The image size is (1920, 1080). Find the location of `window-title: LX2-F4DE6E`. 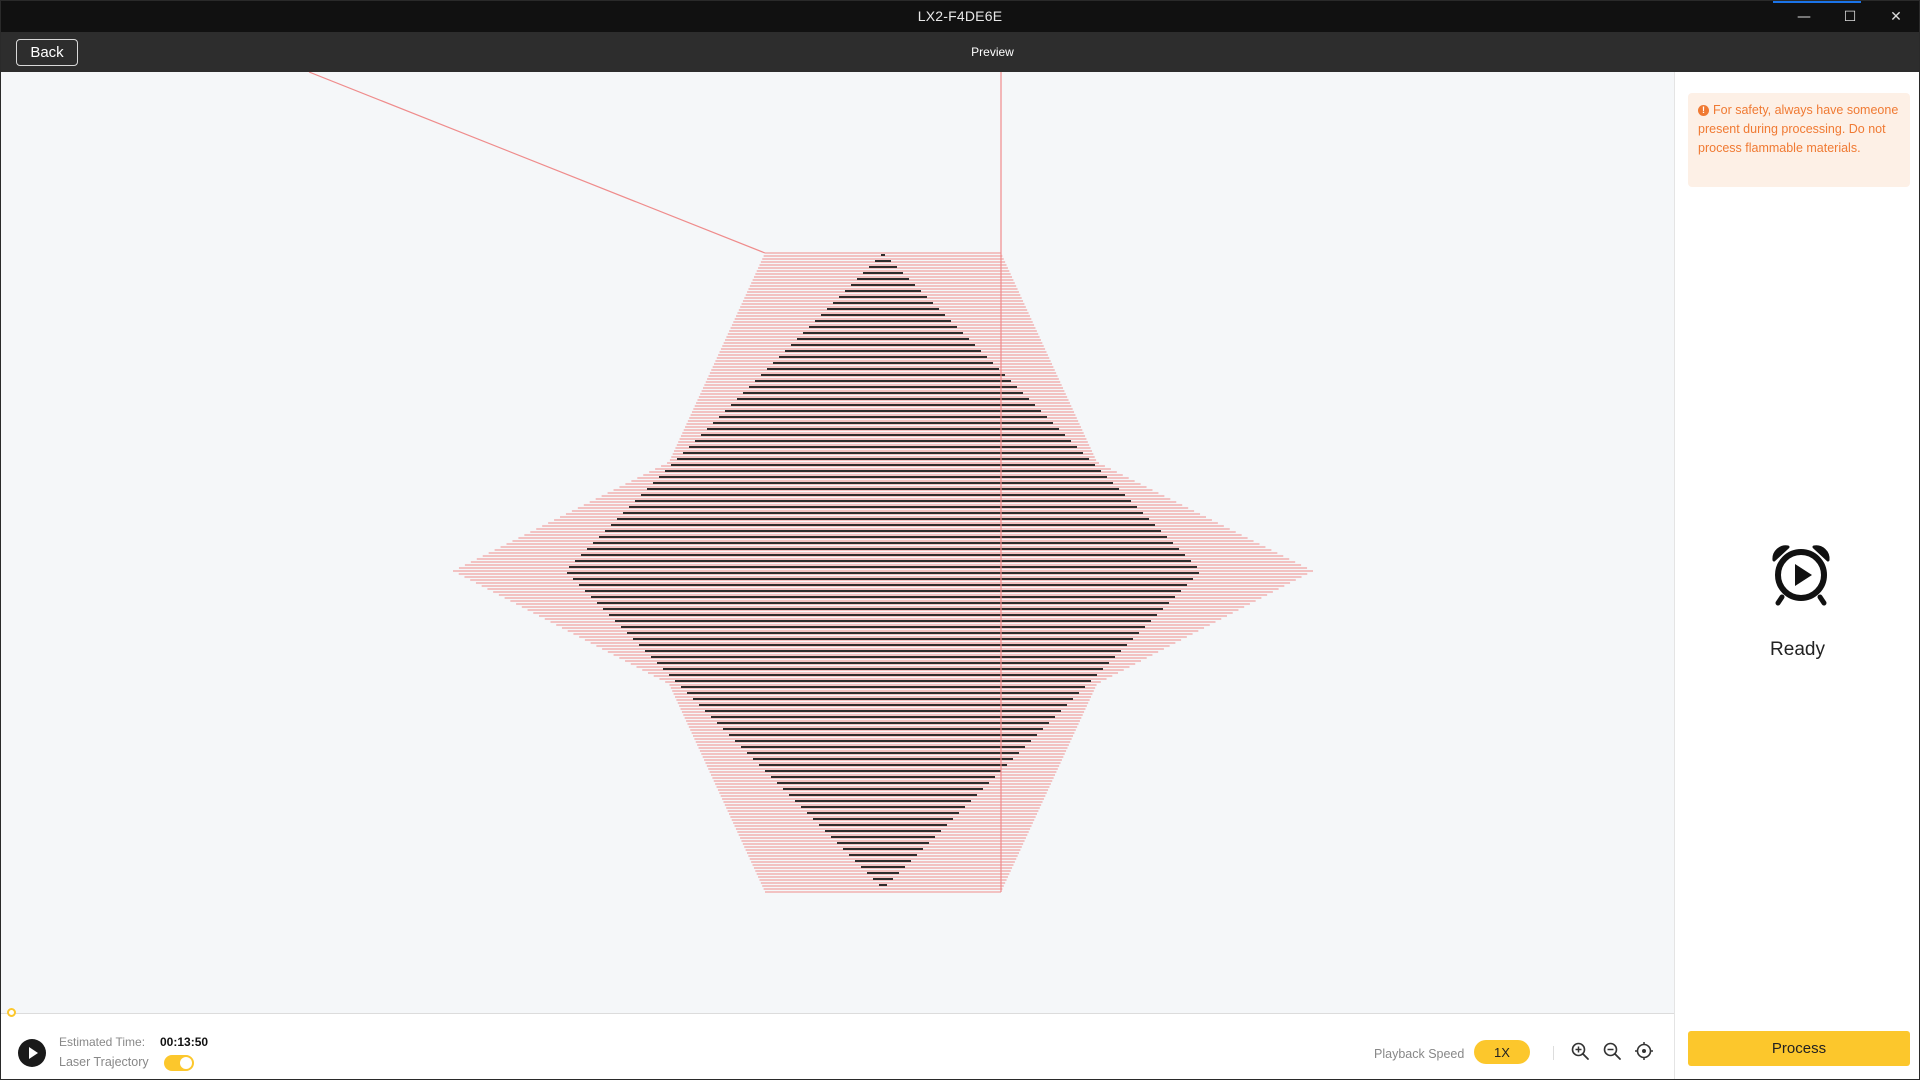

window-title: LX2-F4DE6E is located at coordinates (960, 16).